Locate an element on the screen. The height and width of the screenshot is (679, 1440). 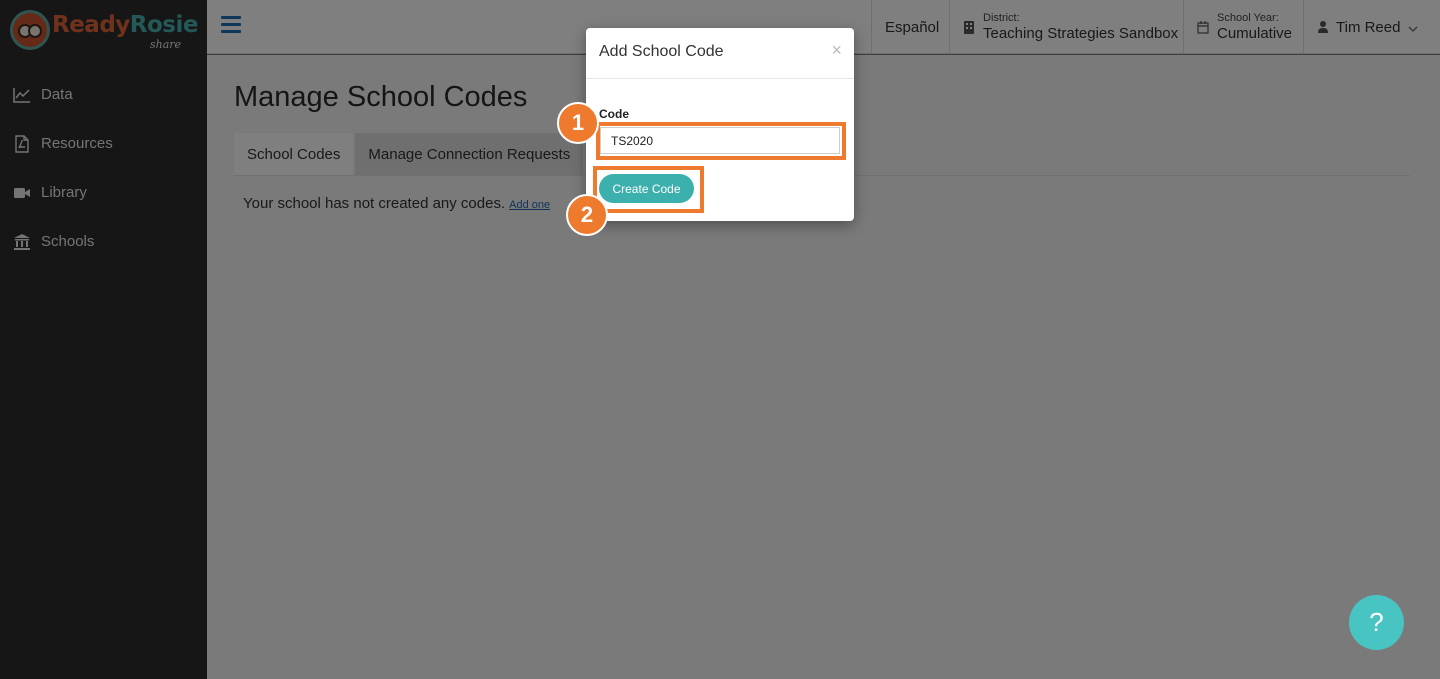
modal-header: Add School Code × is located at coordinates (720, 53).